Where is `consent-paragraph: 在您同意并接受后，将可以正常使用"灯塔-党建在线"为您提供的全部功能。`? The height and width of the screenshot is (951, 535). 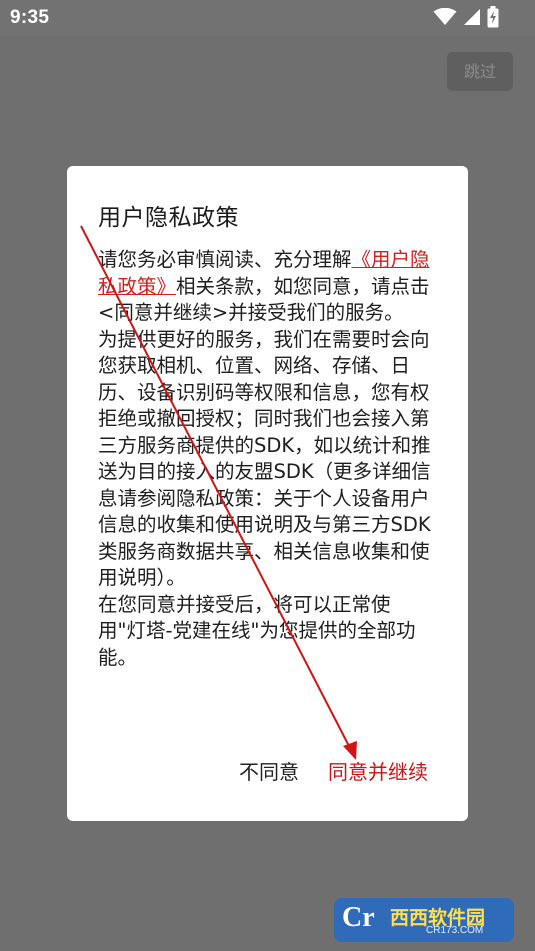 consent-paragraph: 在您同意并接受后，将可以正常使用"灯塔-党建在线"为您提供的全部功能。 is located at coordinates (257, 630).